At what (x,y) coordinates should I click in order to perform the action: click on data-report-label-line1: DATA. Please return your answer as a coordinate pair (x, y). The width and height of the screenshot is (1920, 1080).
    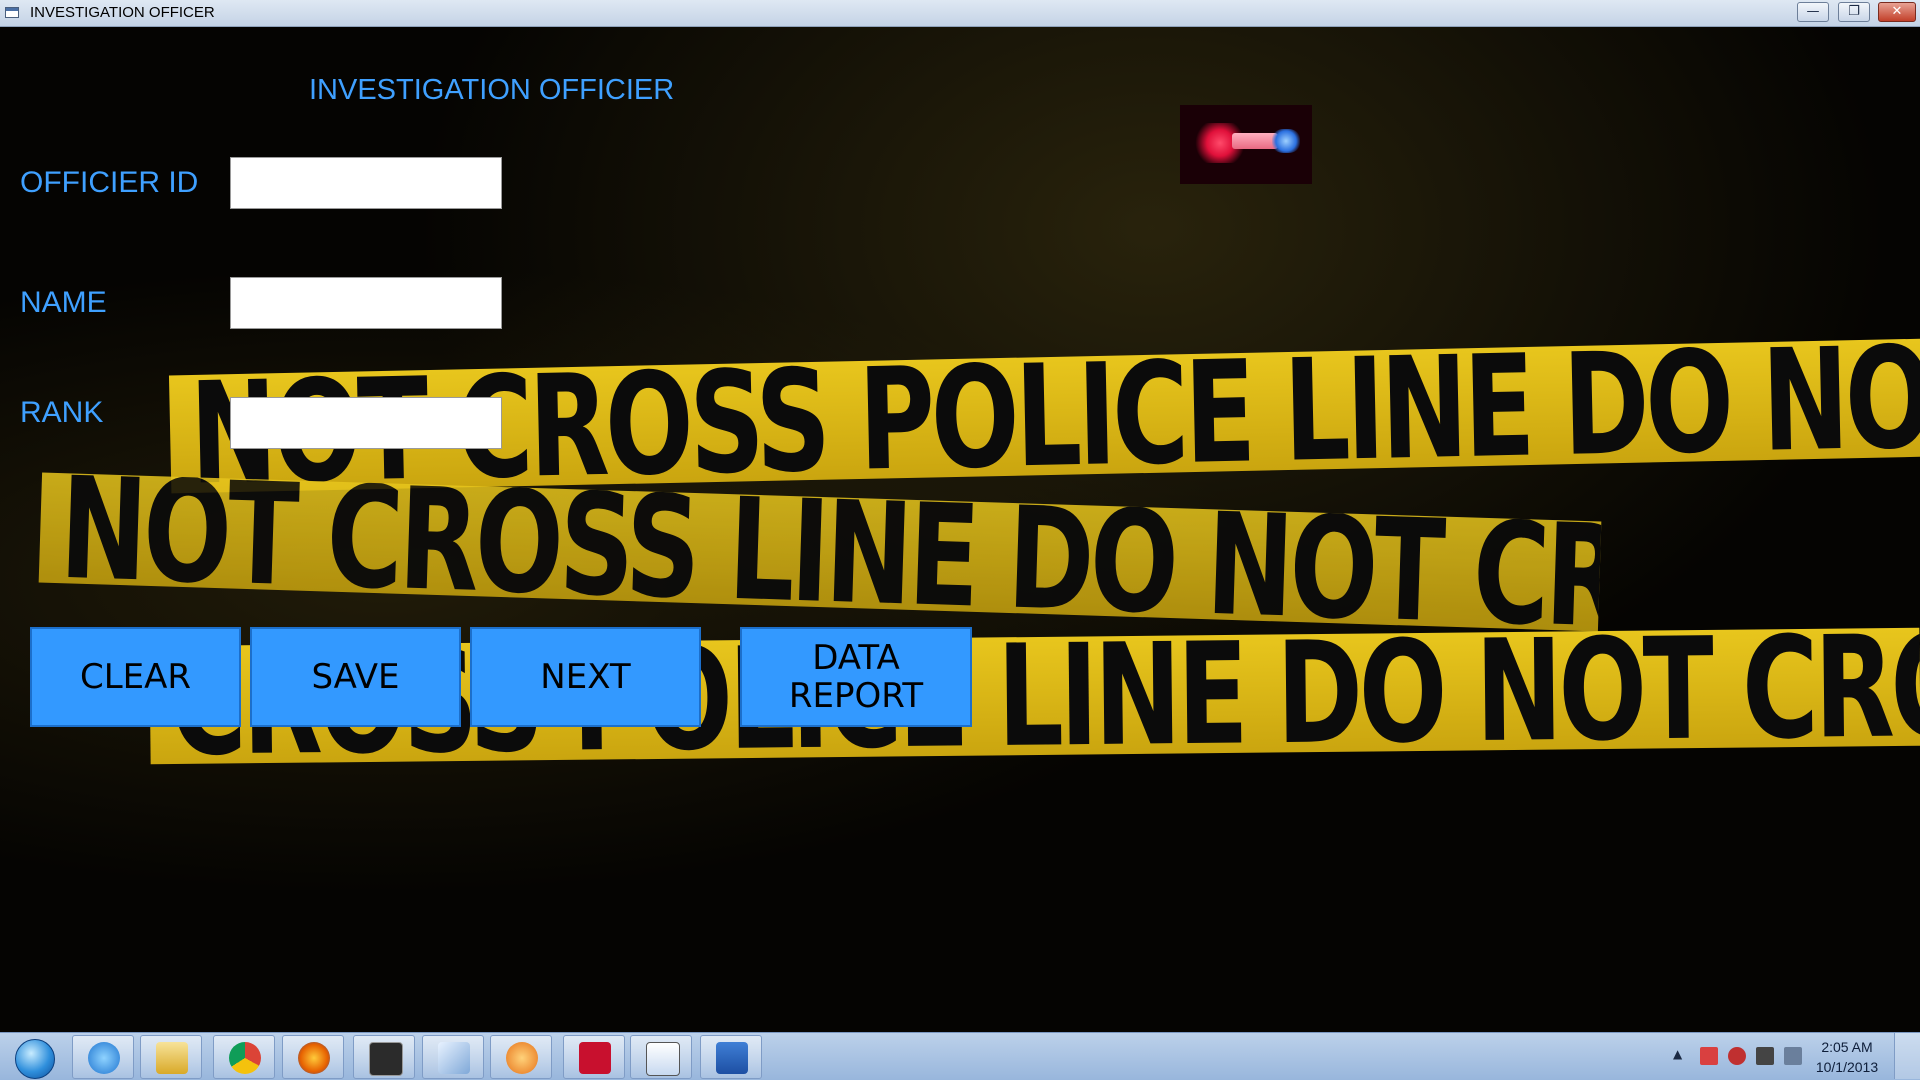
    Looking at the image, I should click on (856, 658).